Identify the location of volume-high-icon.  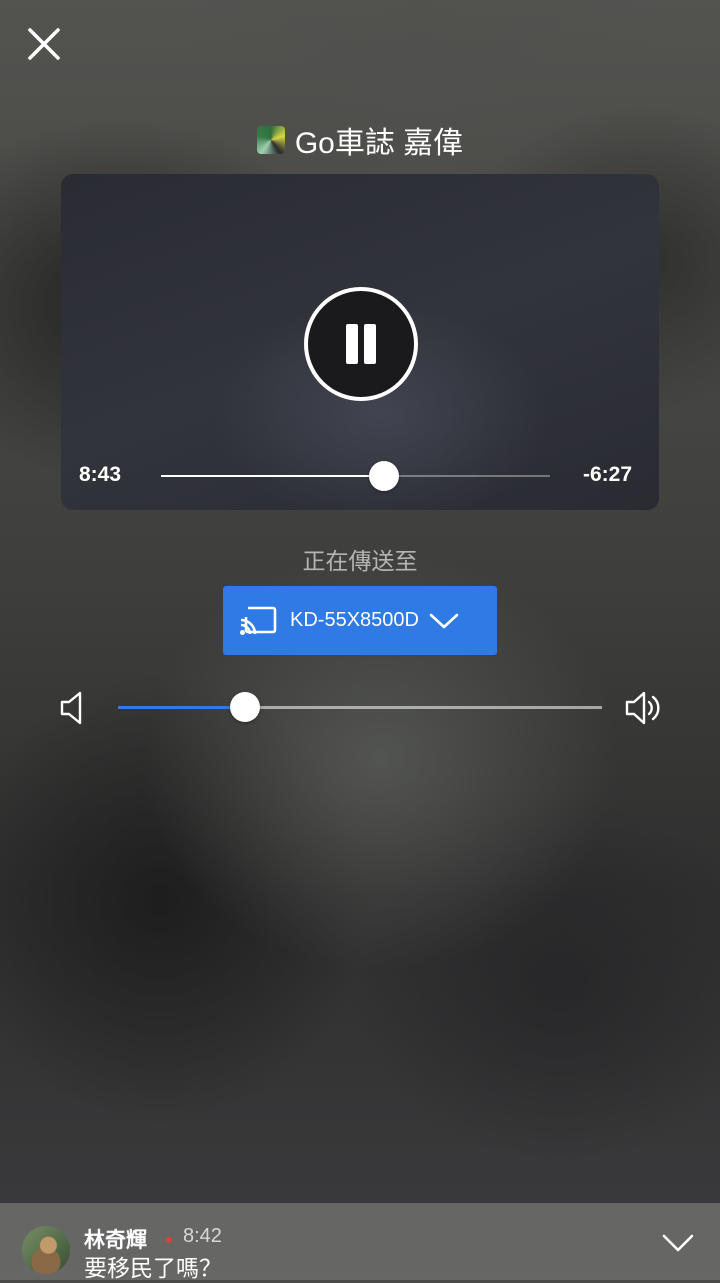
(643, 708).